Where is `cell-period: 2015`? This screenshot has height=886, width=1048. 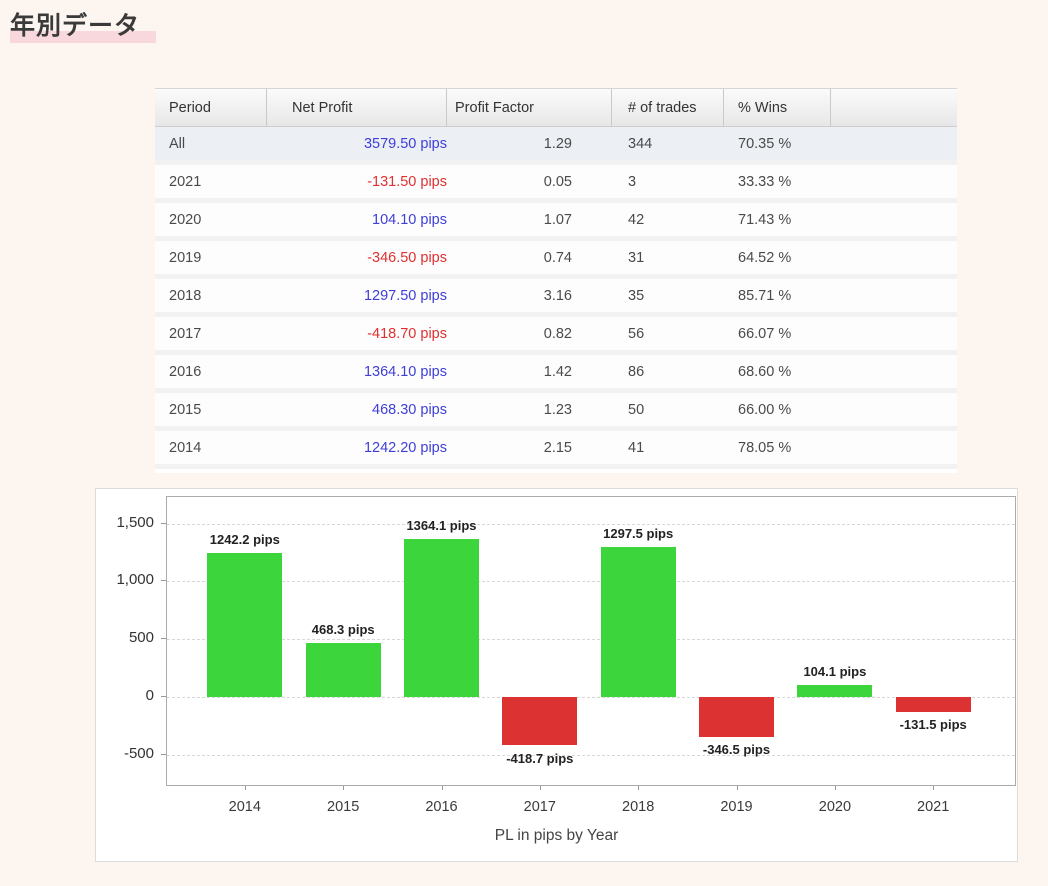 cell-period: 2015 is located at coordinates (185, 409).